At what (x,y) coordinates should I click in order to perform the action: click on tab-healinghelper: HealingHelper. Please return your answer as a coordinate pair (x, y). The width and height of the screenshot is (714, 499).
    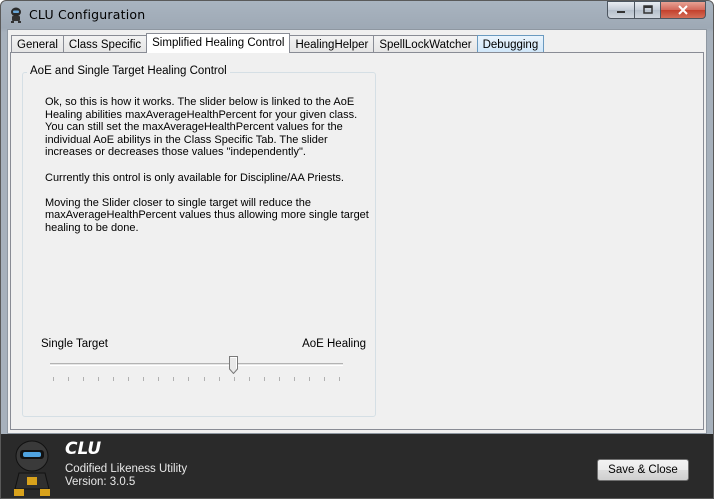
    Looking at the image, I should click on (332, 44).